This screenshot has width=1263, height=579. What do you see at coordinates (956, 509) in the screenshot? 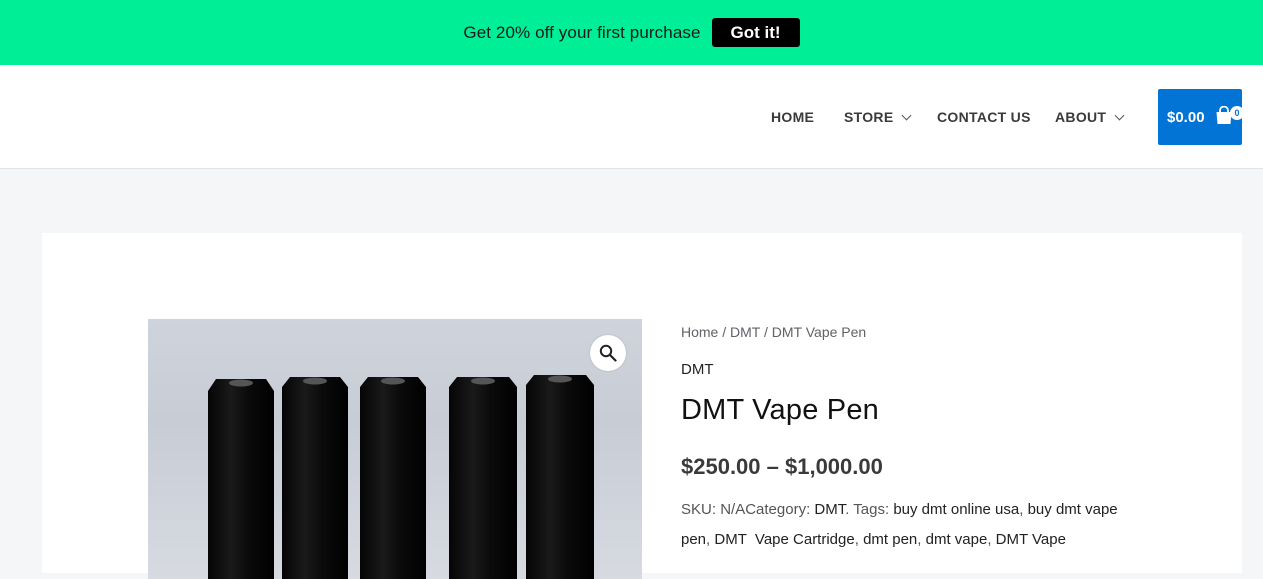
I see `tag-link: buy dmt online usa` at bounding box center [956, 509].